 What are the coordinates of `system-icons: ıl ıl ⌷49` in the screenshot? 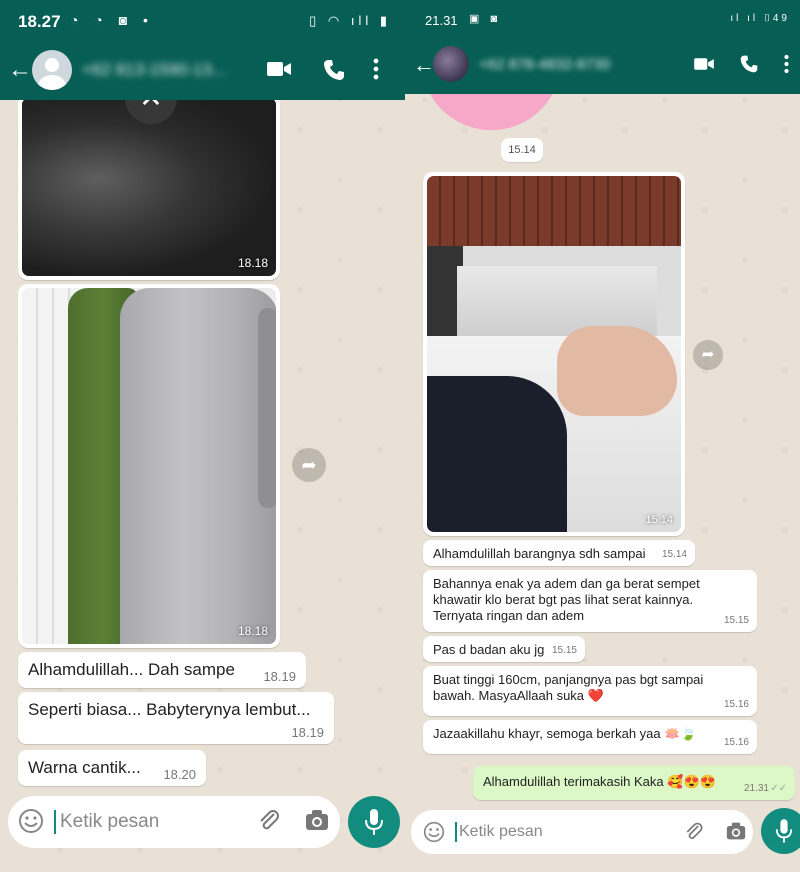 It's located at (760, 18).